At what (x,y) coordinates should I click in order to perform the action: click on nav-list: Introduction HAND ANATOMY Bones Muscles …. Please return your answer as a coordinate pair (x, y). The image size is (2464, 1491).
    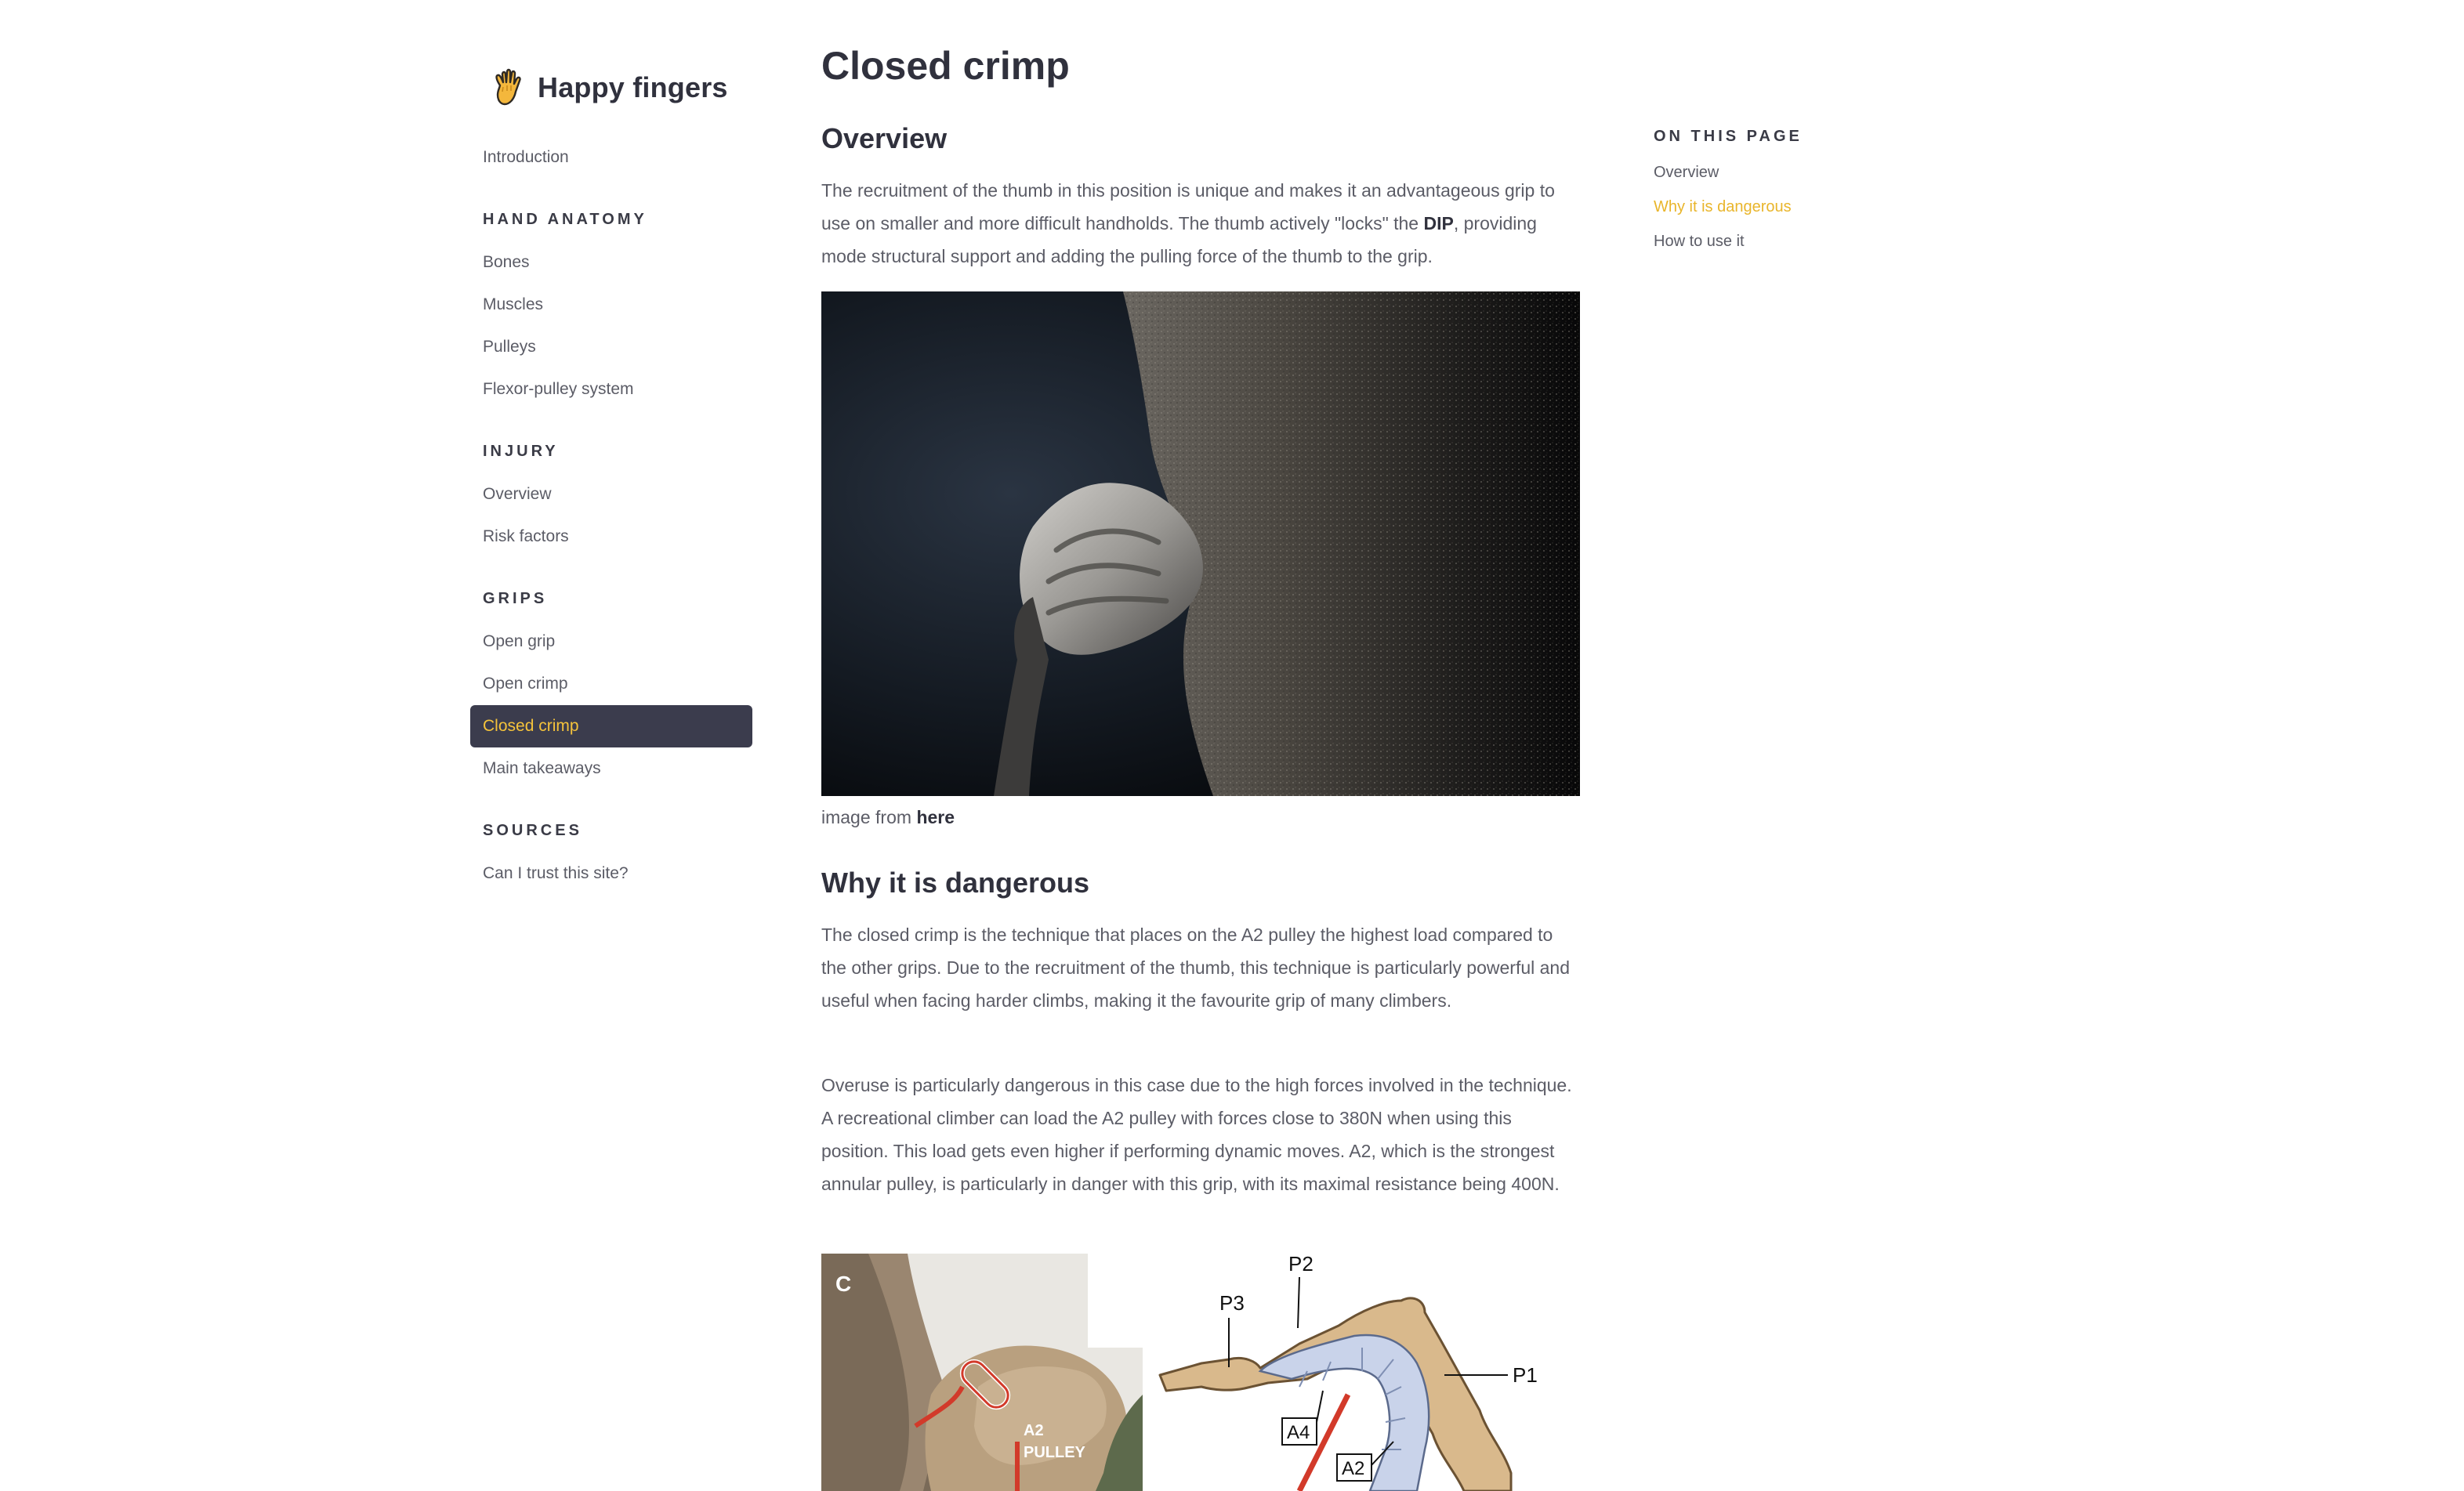
    Looking at the image, I should click on (615, 515).